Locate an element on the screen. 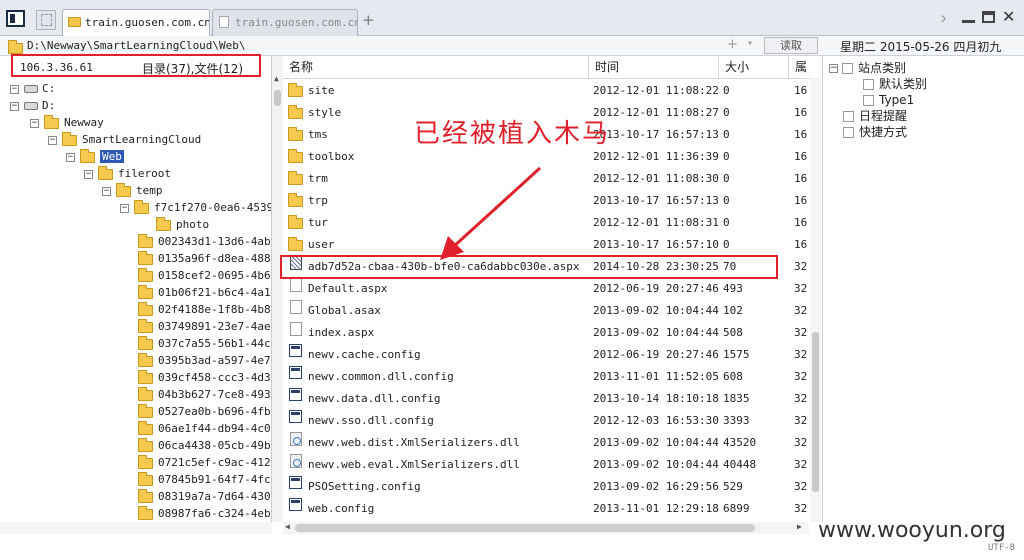 The width and height of the screenshot is (1024, 560). side-panel-item: 日程提醒 is located at coordinates (875, 116).